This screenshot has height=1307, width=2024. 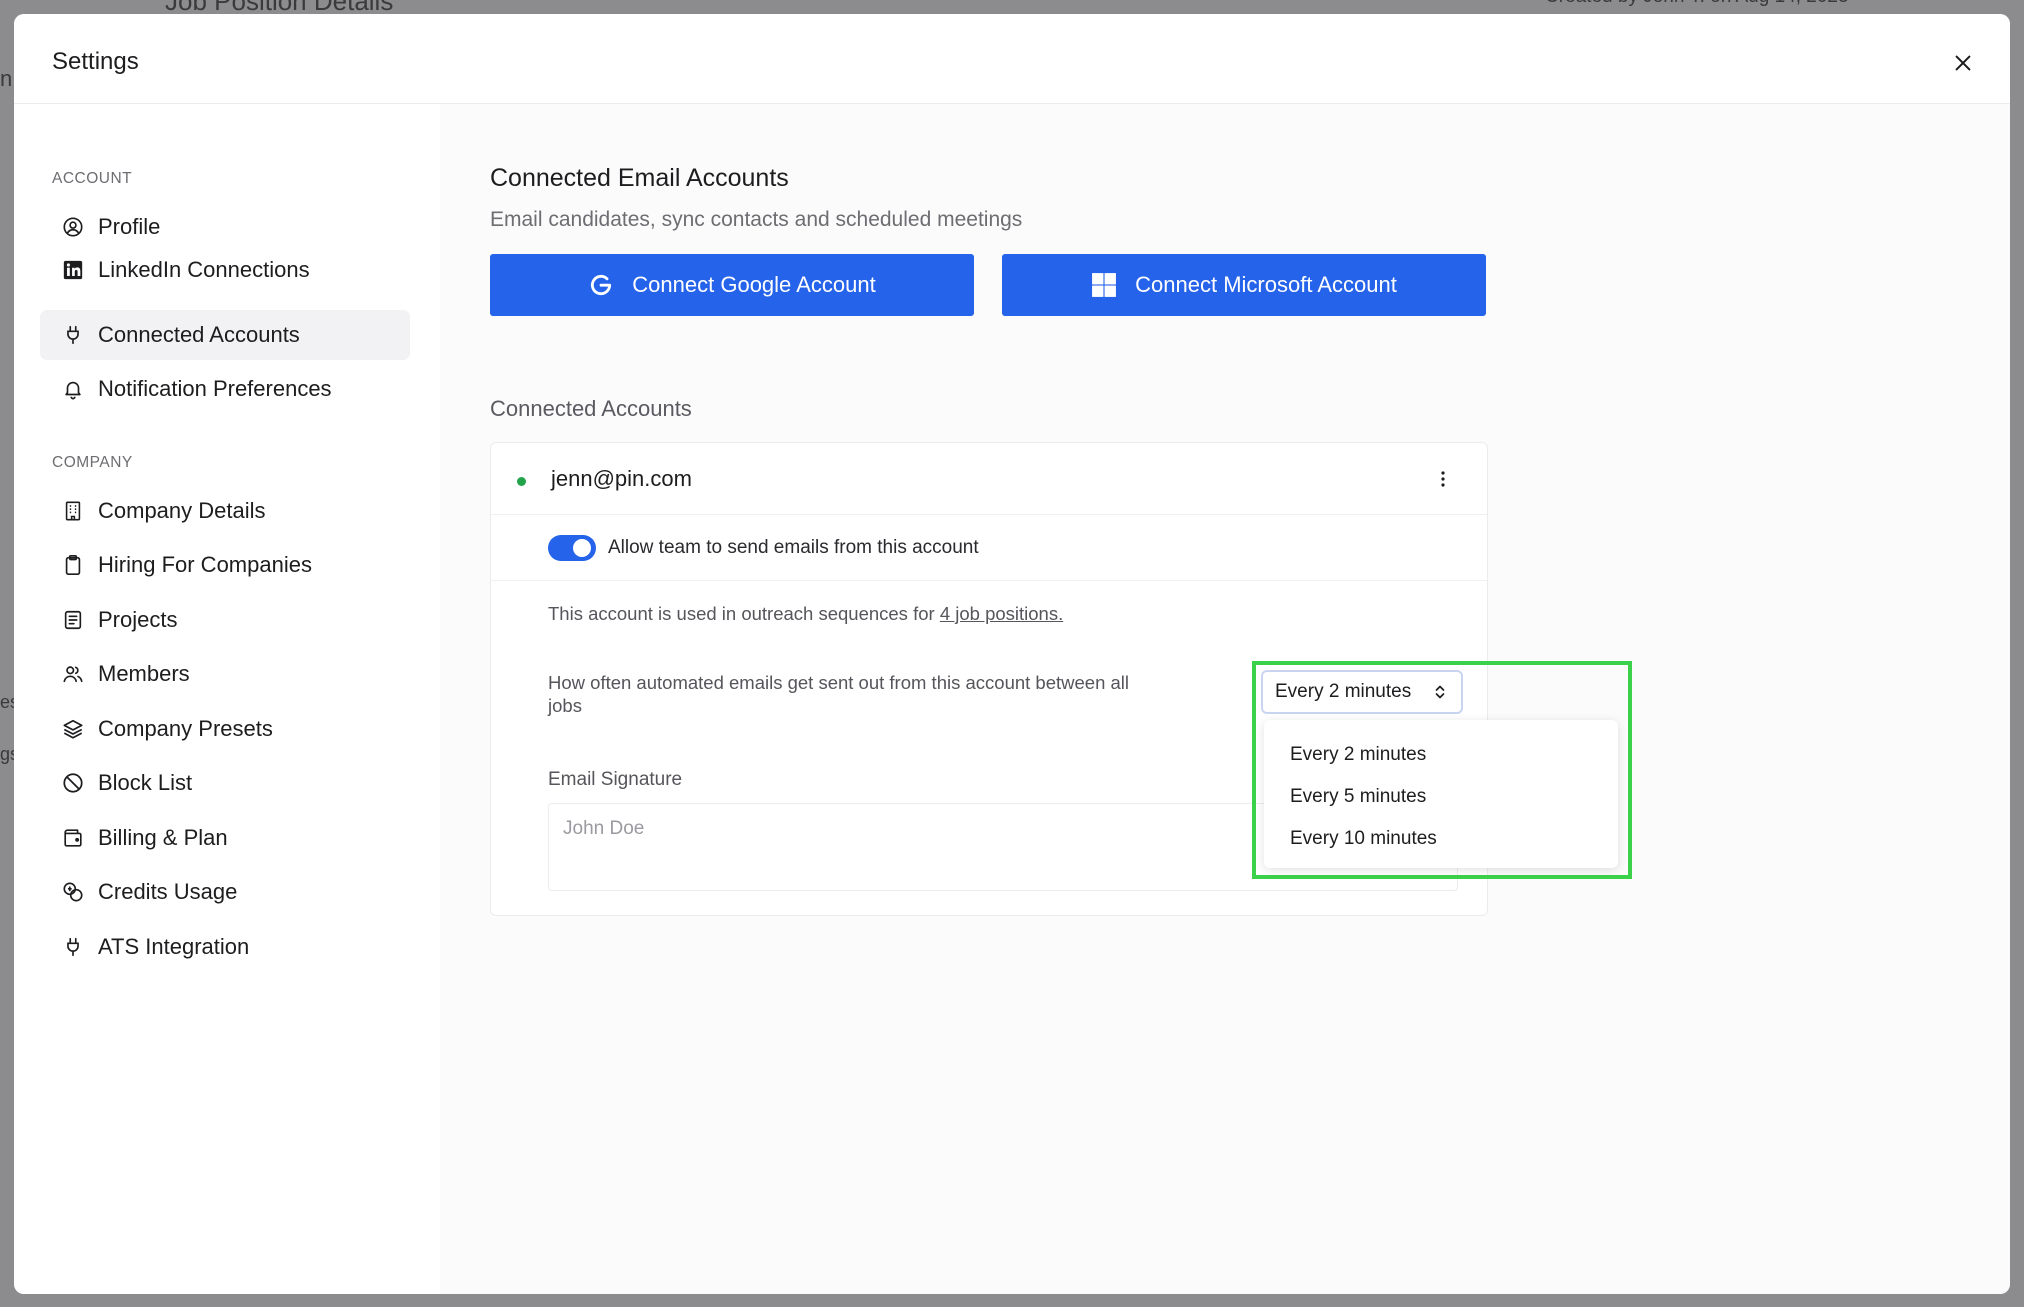 What do you see at coordinates (621, 478) in the screenshot?
I see `account-email: jenn@pin.com` at bounding box center [621, 478].